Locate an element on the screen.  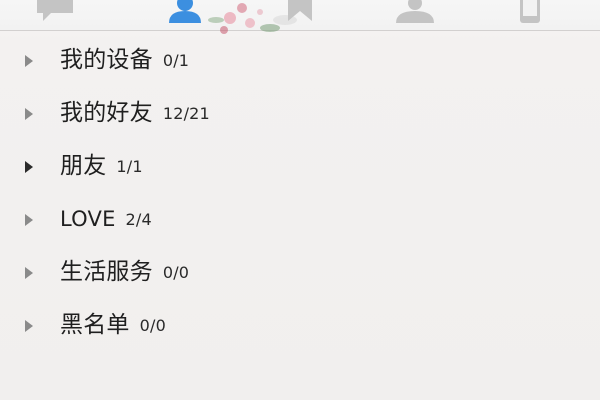
group-name: 生活服务 is located at coordinates (106, 272).